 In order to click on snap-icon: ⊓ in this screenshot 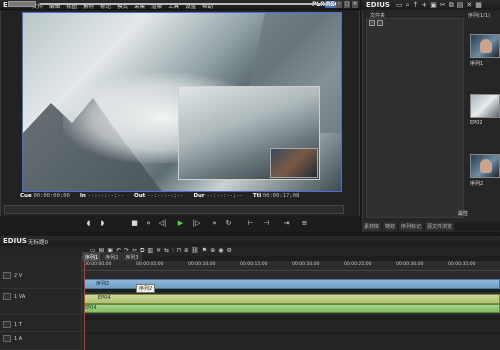, I will do `click(179, 251)`.